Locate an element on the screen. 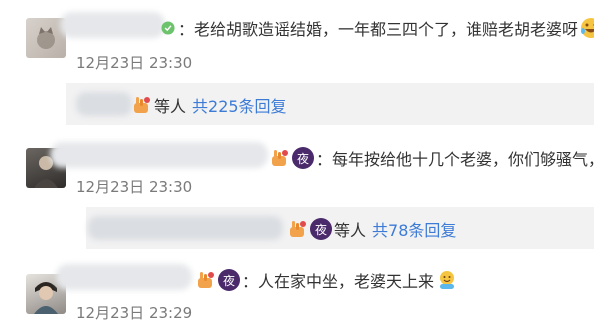 The image size is (594, 323). emoji-laugh-icon is located at coordinates (587, 28).